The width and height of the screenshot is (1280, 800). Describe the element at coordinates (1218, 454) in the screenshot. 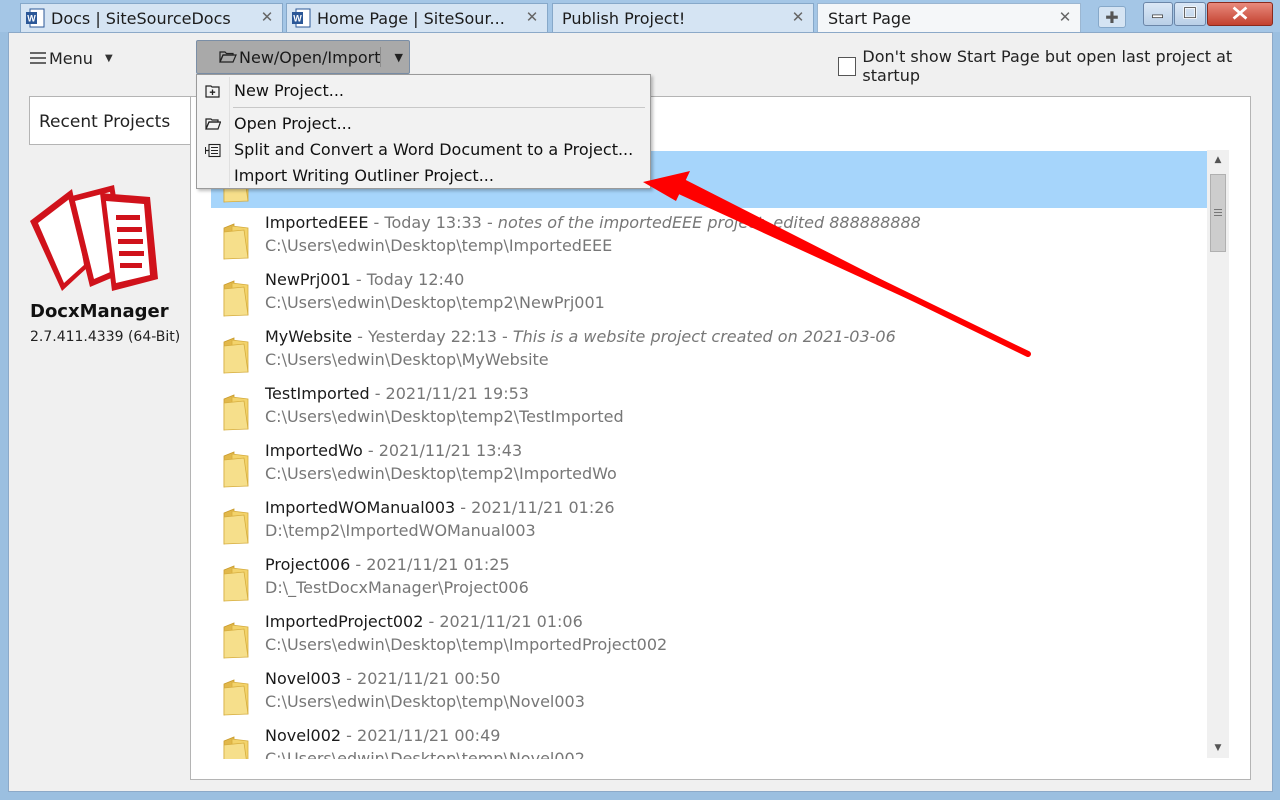

I see `vertical-scrollbar: ▲ ▼` at that location.